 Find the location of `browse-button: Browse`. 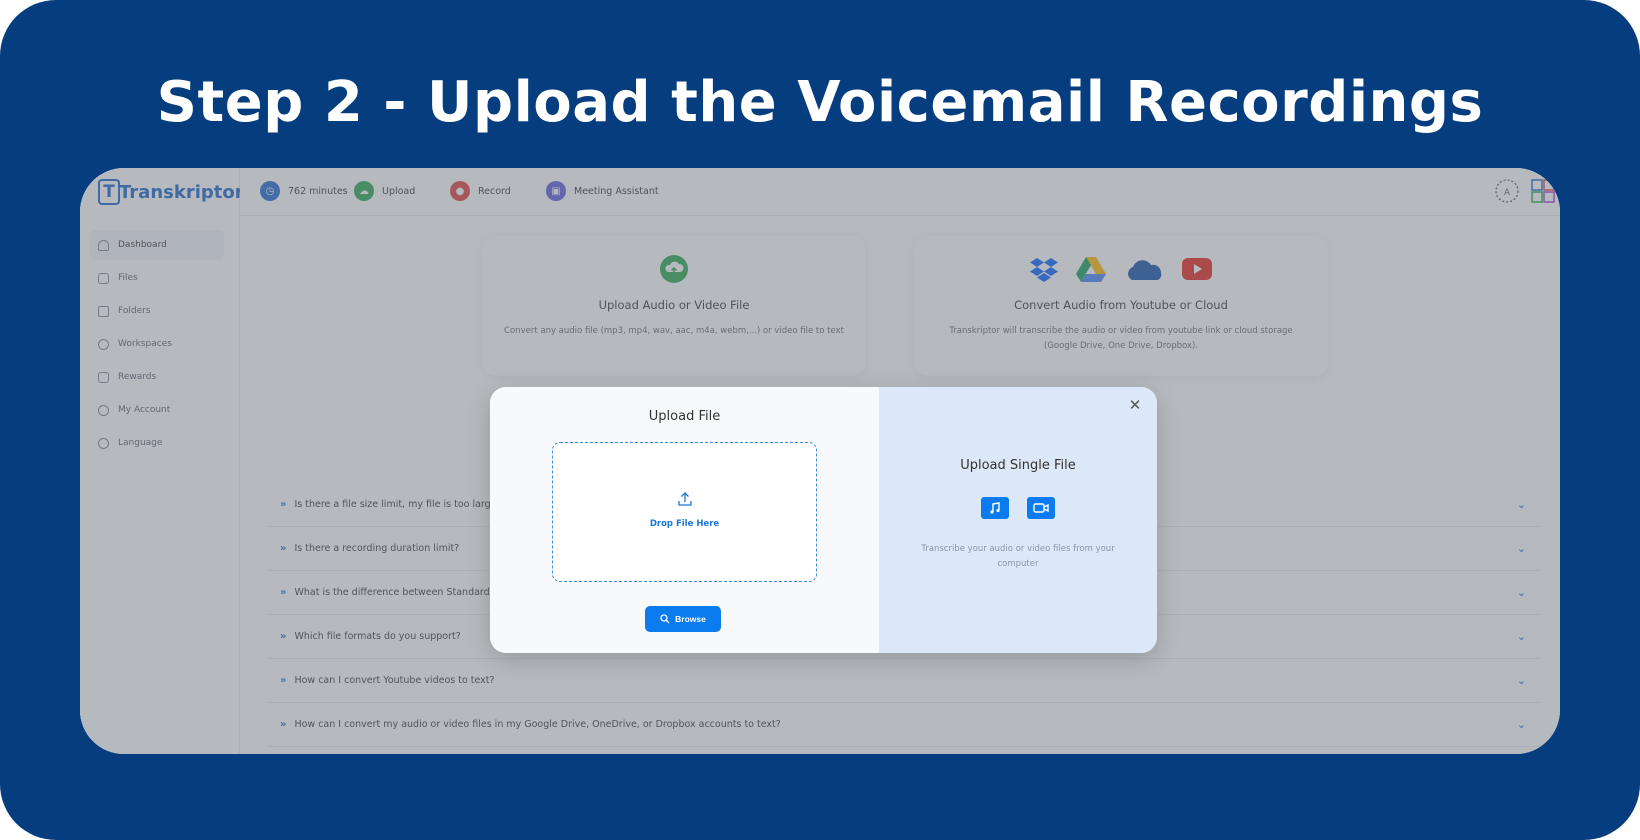

browse-button: Browse is located at coordinates (683, 619).